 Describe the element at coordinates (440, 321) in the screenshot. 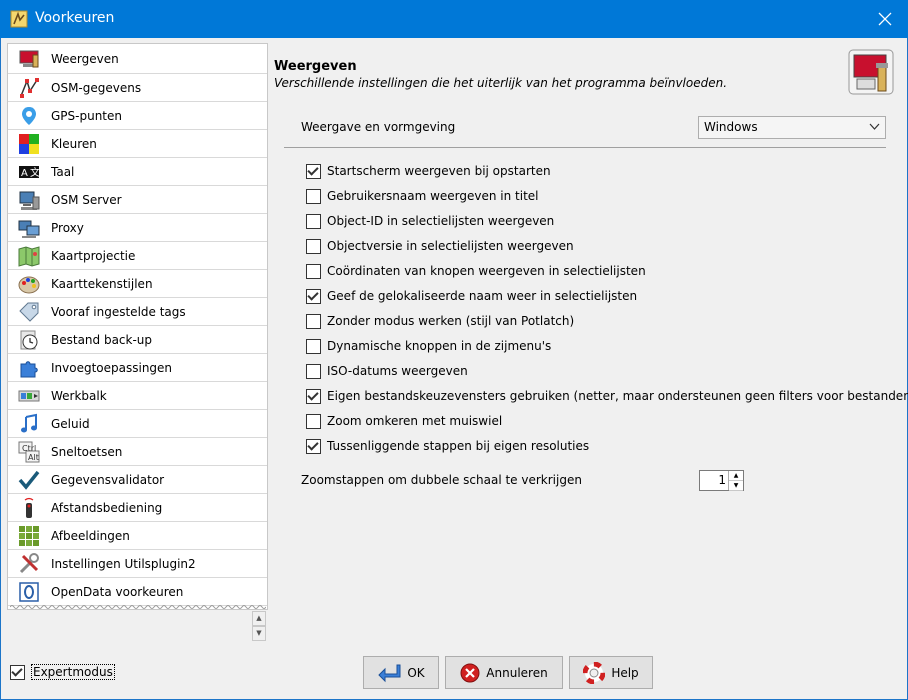

I see `checkbox-zonder-modus: Zonder modus werken (stijl van Potlatch)` at that location.